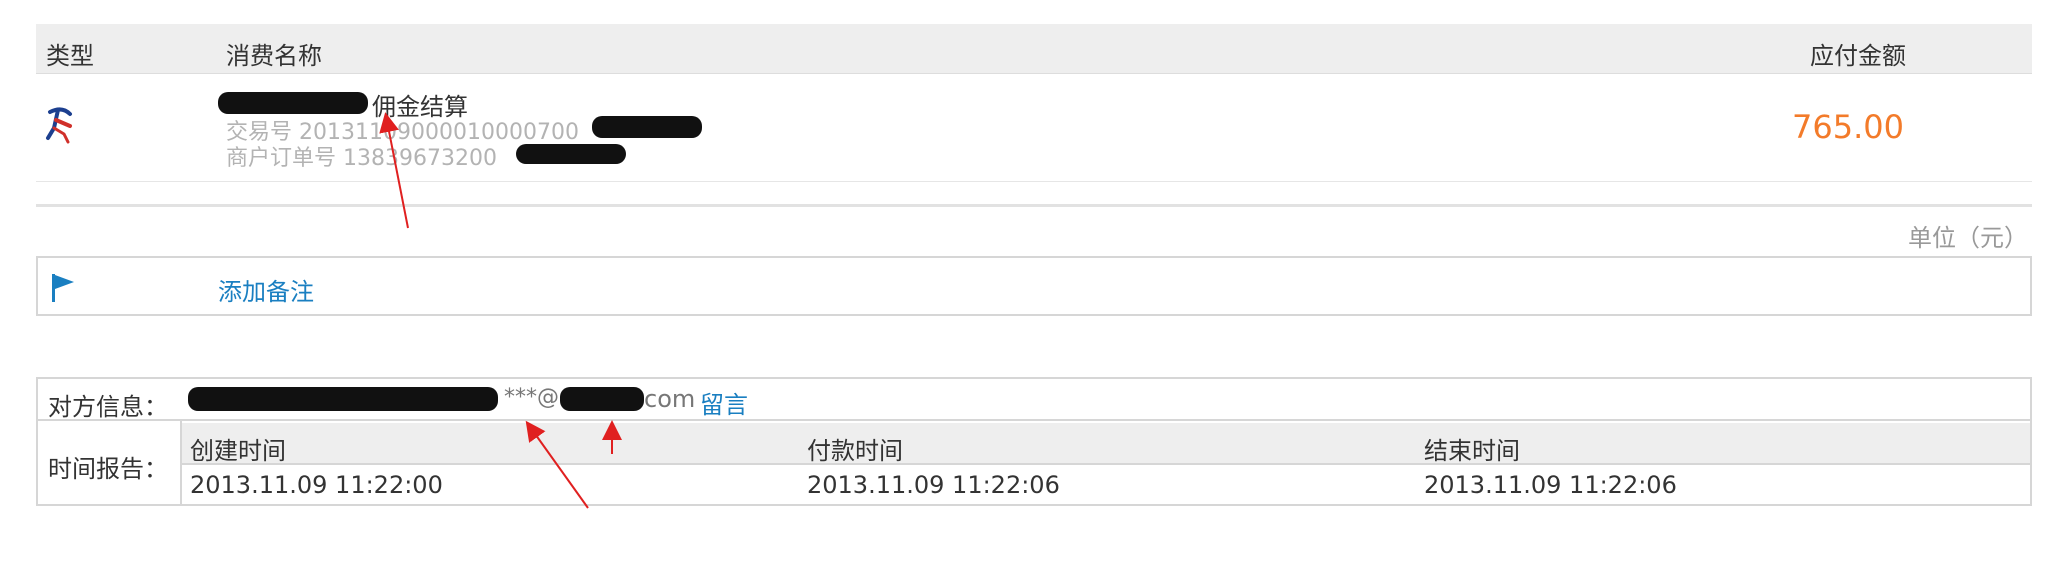 The image size is (2072, 572). I want to click on created-time-head: 创建时间, so click(238, 451).